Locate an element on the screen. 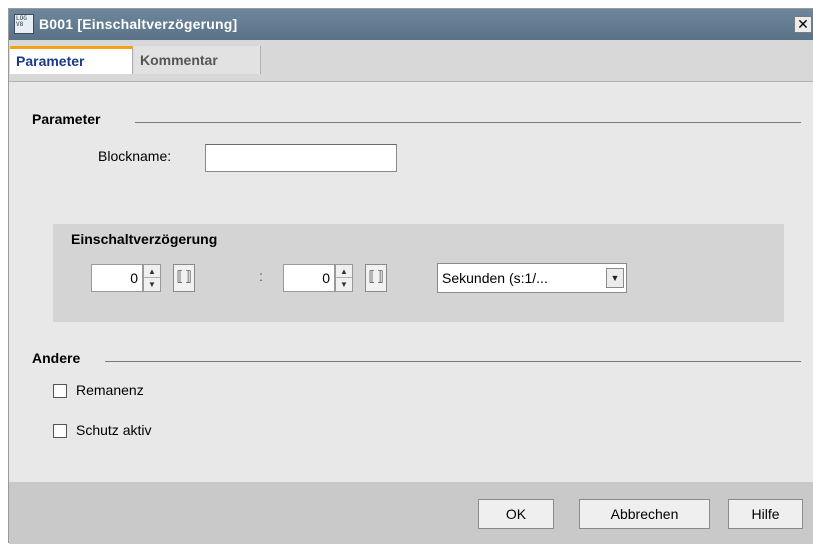 Image resolution: width=813 pixels, height=544 pixels. window-title: B001 [Einschaltverzögerung] is located at coordinates (138, 24).